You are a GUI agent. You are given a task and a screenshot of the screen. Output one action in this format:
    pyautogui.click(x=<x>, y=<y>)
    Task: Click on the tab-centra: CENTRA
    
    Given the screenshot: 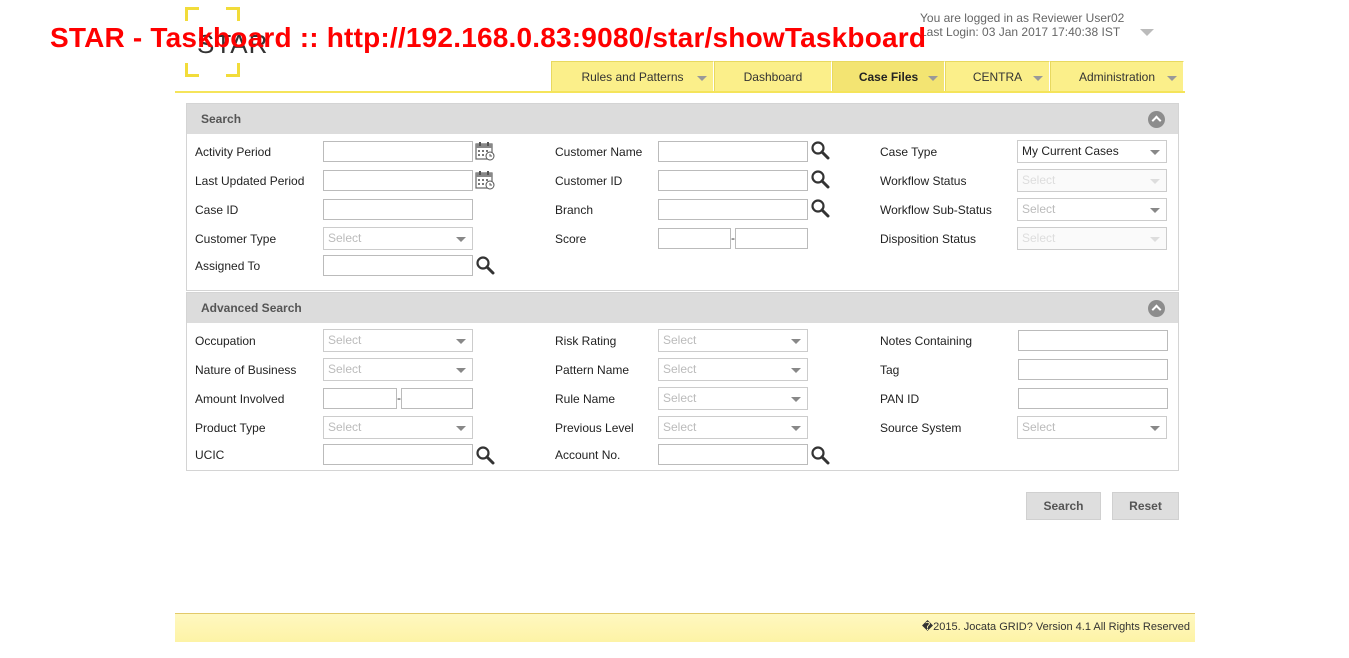 What is the action you would take?
    pyautogui.click(x=997, y=76)
    